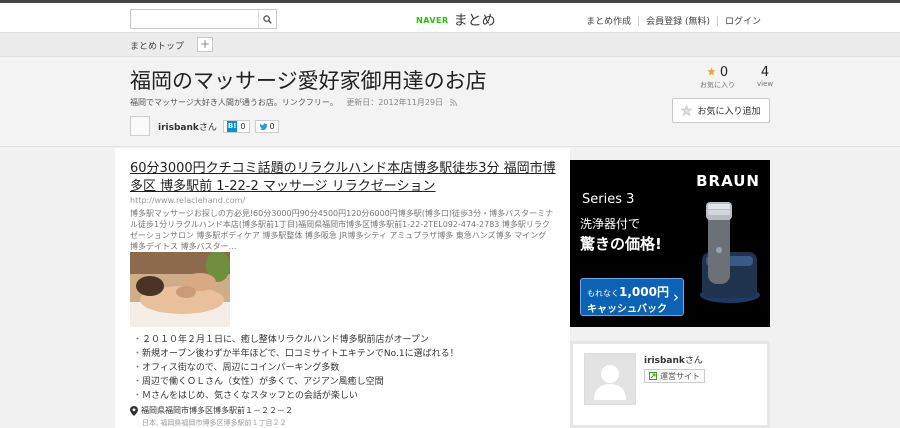 Image resolution: width=900 pixels, height=428 pixels. I want to click on author-avatar, so click(140, 126).